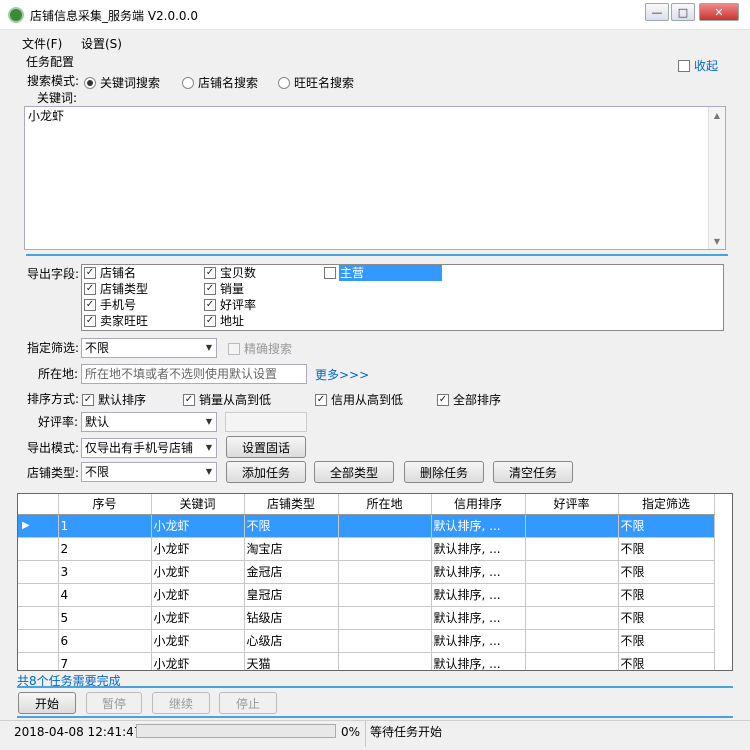 The width and height of the screenshot is (750, 750). Describe the element at coordinates (291, 504) in the screenshot. I see `col-header: 店铺类型` at that location.